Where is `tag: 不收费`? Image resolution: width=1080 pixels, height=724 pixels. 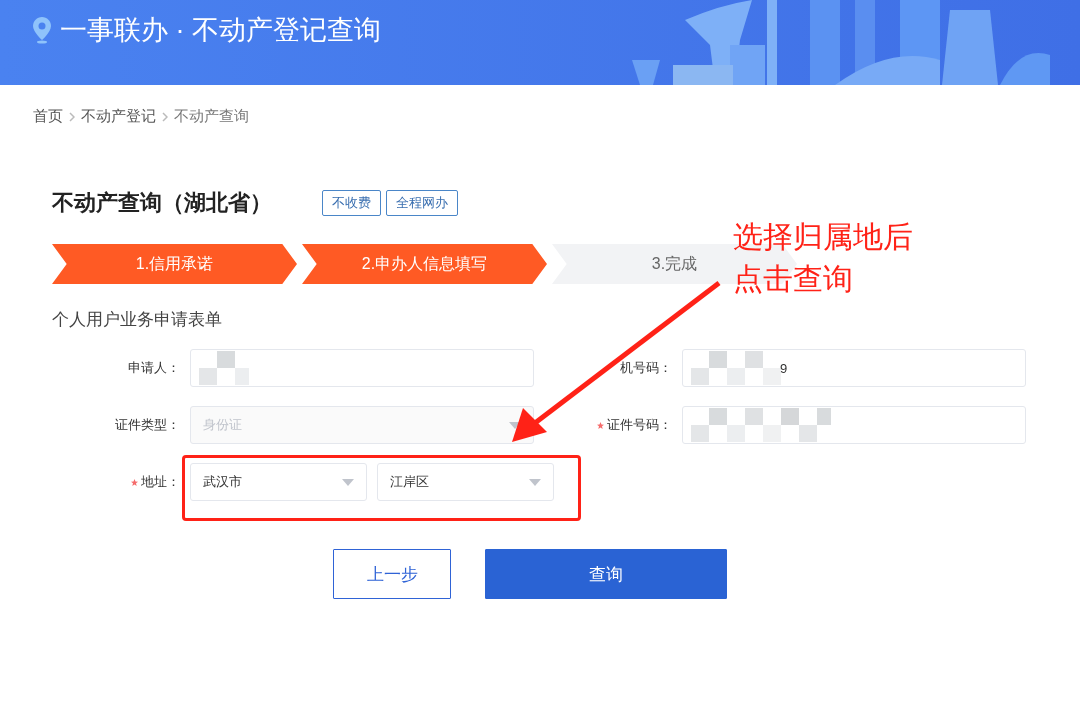 tag: 不收费 is located at coordinates (351, 203).